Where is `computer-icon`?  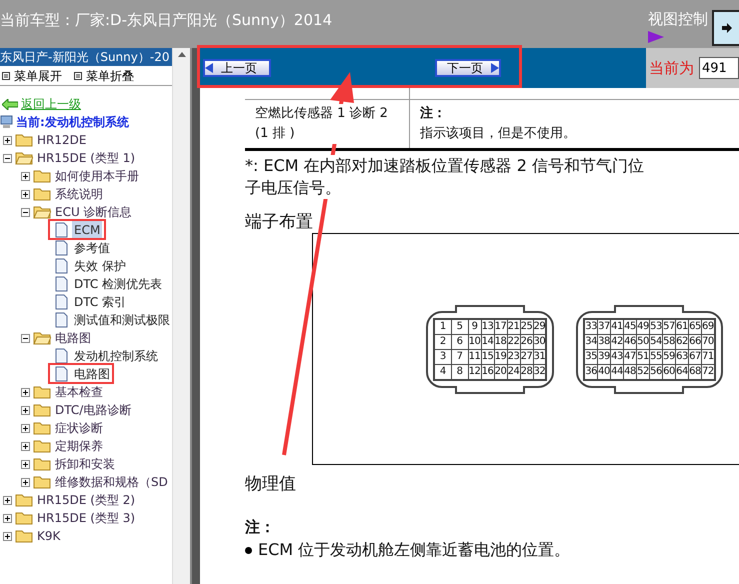
computer-icon is located at coordinates (6, 122).